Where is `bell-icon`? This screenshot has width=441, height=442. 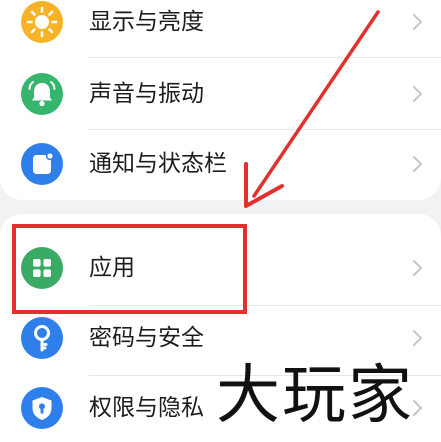 bell-icon is located at coordinates (42, 94).